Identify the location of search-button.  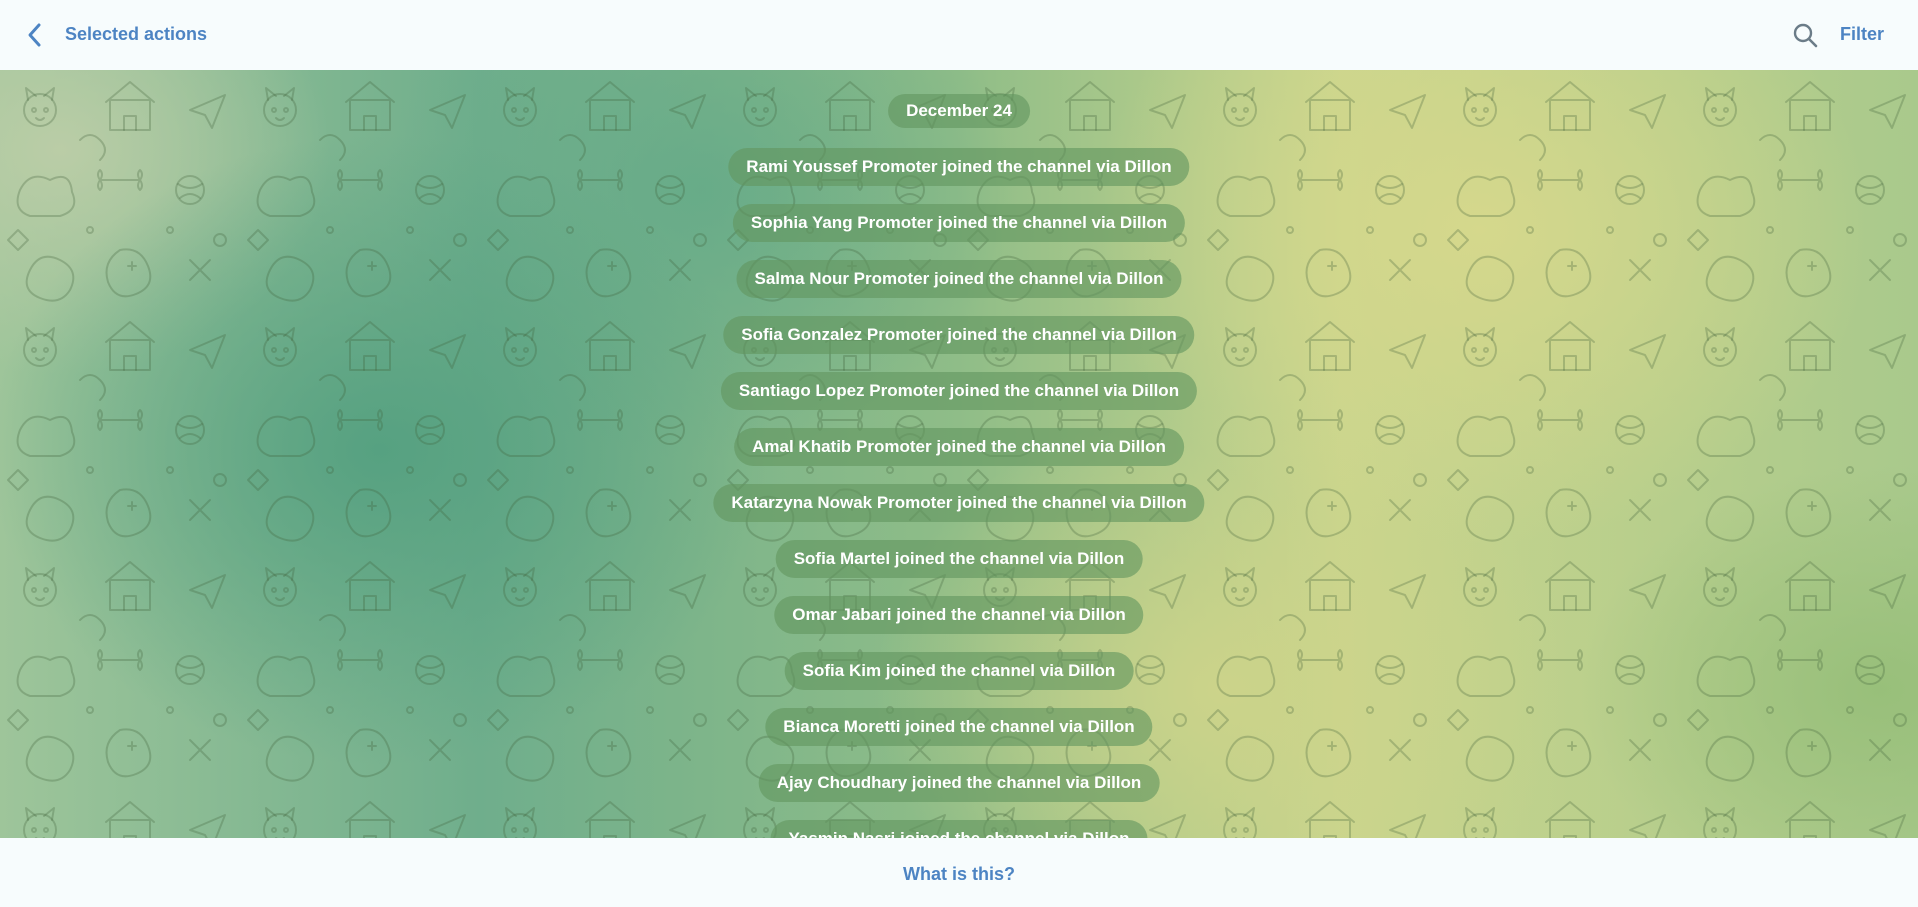
(1805, 35).